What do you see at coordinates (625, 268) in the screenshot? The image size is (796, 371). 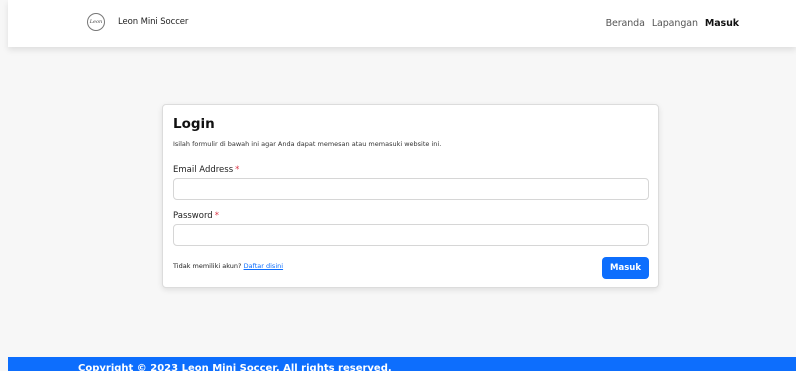 I see `login-submit-button: Masuk` at bounding box center [625, 268].